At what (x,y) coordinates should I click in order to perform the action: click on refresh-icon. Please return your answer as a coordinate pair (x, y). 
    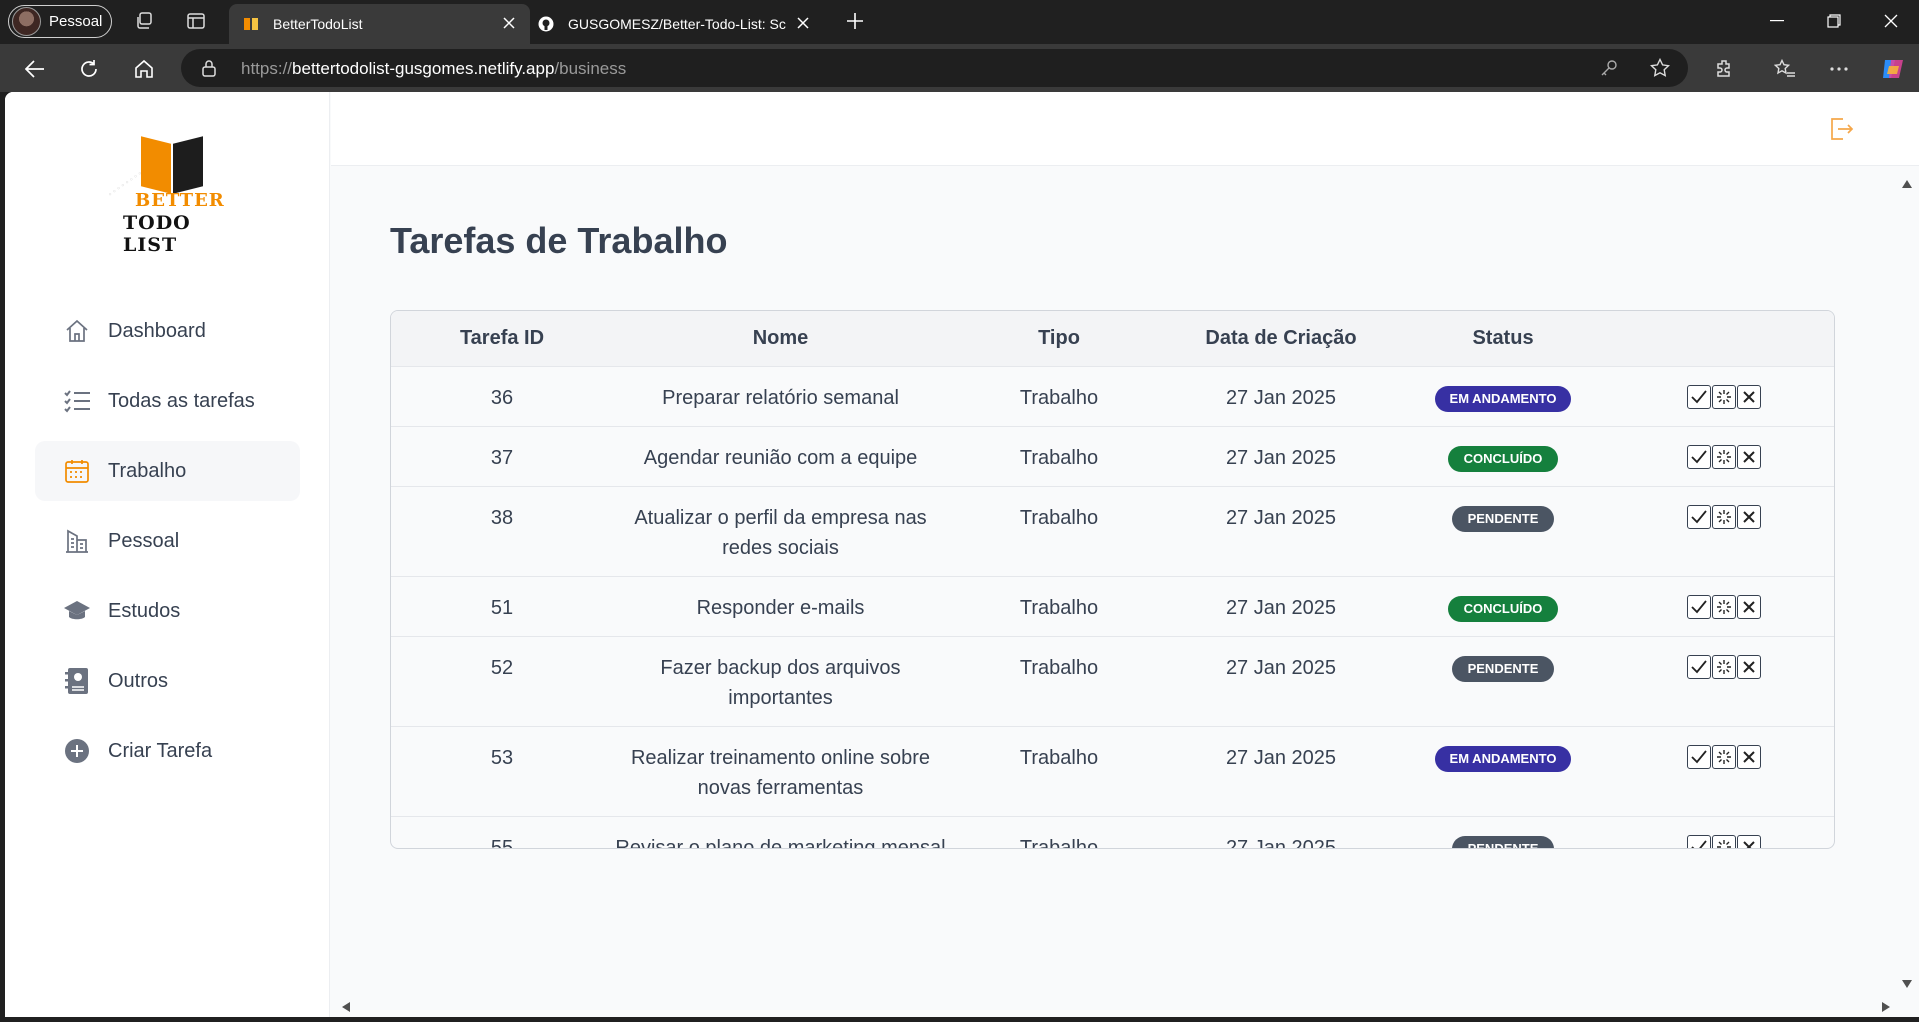
    Looking at the image, I should click on (89, 69).